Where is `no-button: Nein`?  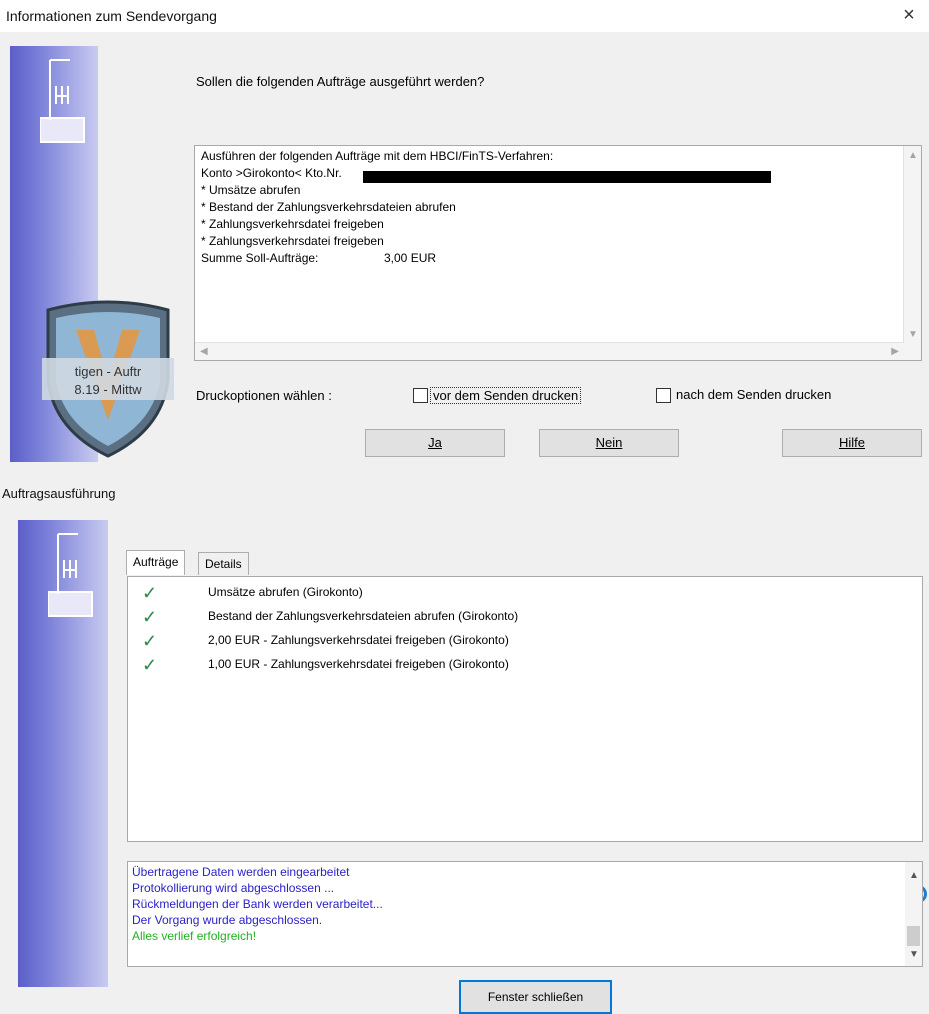
no-button: Nein is located at coordinates (609, 443).